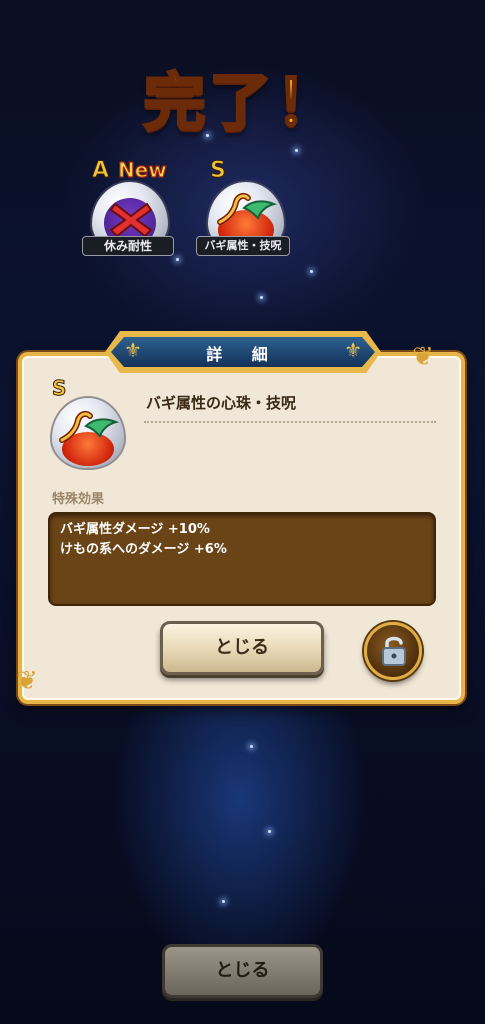 The width and height of the screenshot is (485, 1024). I want to click on close-button: とじる, so click(242, 971).